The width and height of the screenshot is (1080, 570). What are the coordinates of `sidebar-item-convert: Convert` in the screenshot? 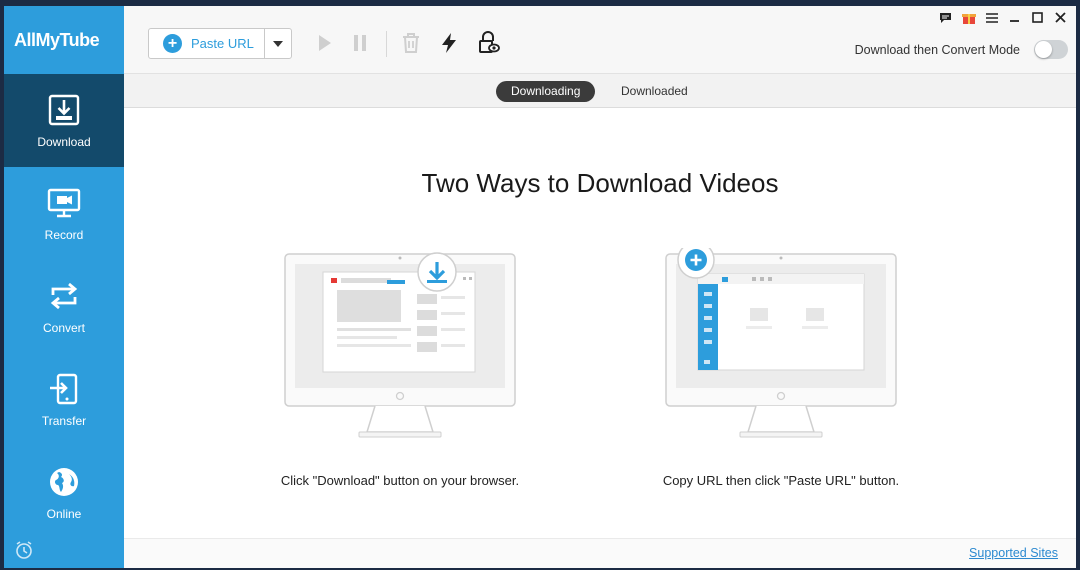 It's located at (64, 306).